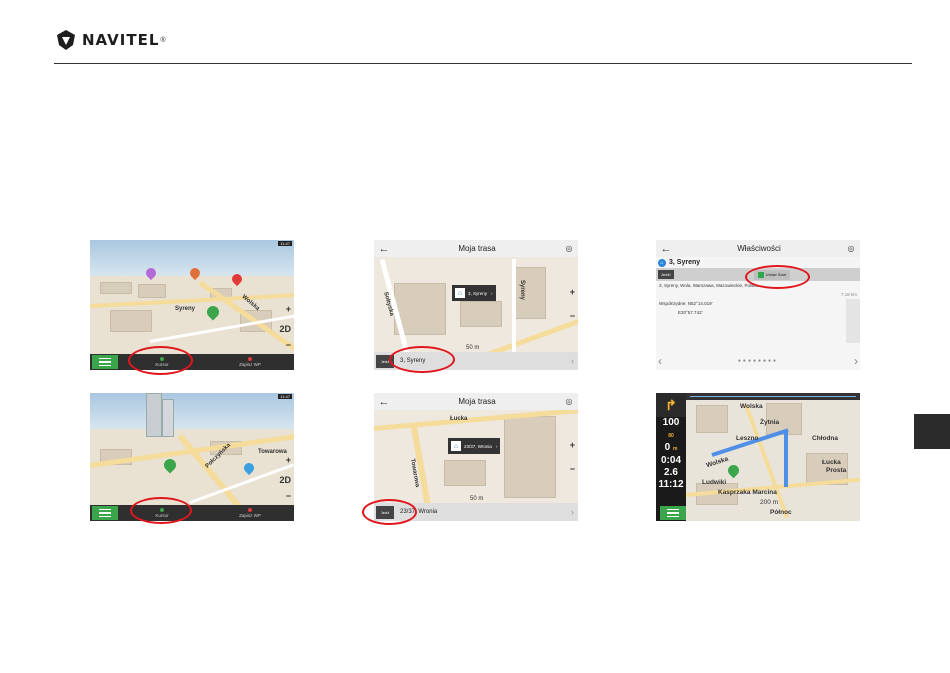 The width and height of the screenshot is (950, 673). I want to click on speed-limit: 80, so click(671, 436).